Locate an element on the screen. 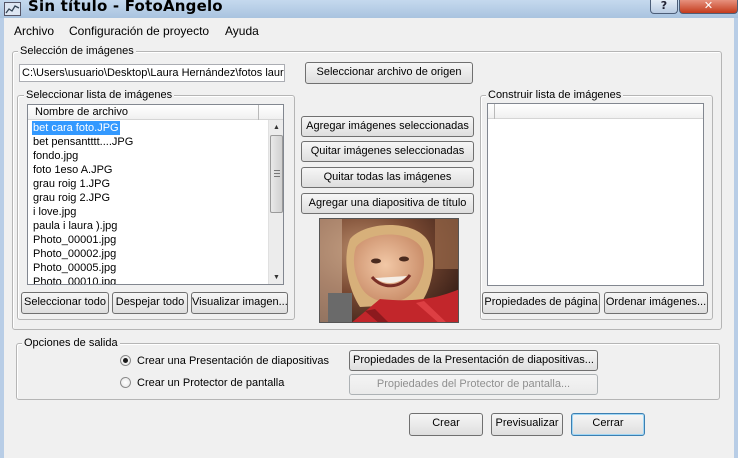  clear-all-button: Despejar todo is located at coordinates (150, 303).